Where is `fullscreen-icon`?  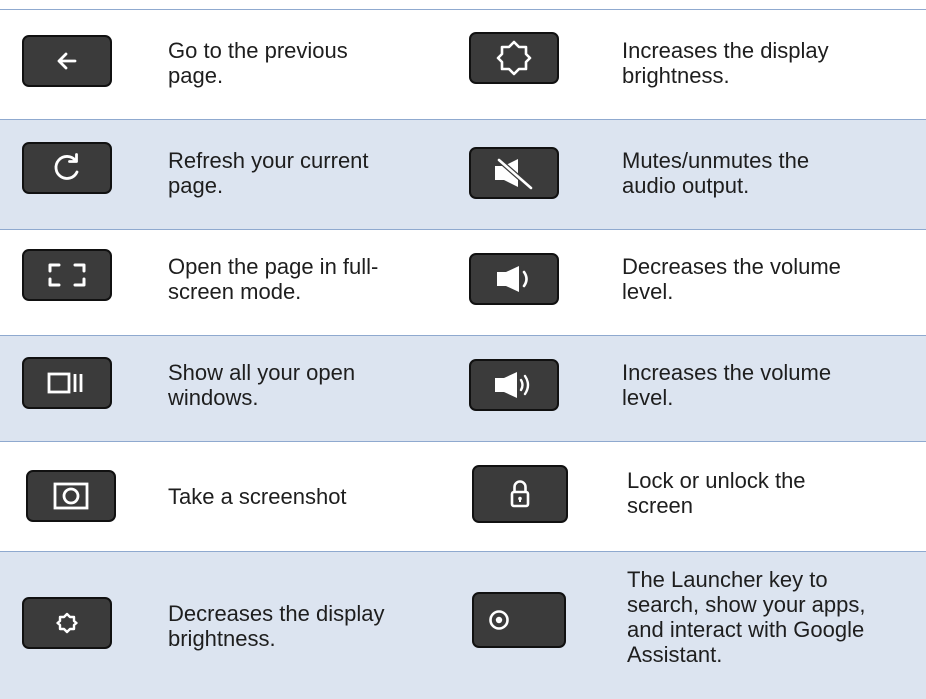 fullscreen-icon is located at coordinates (67, 275).